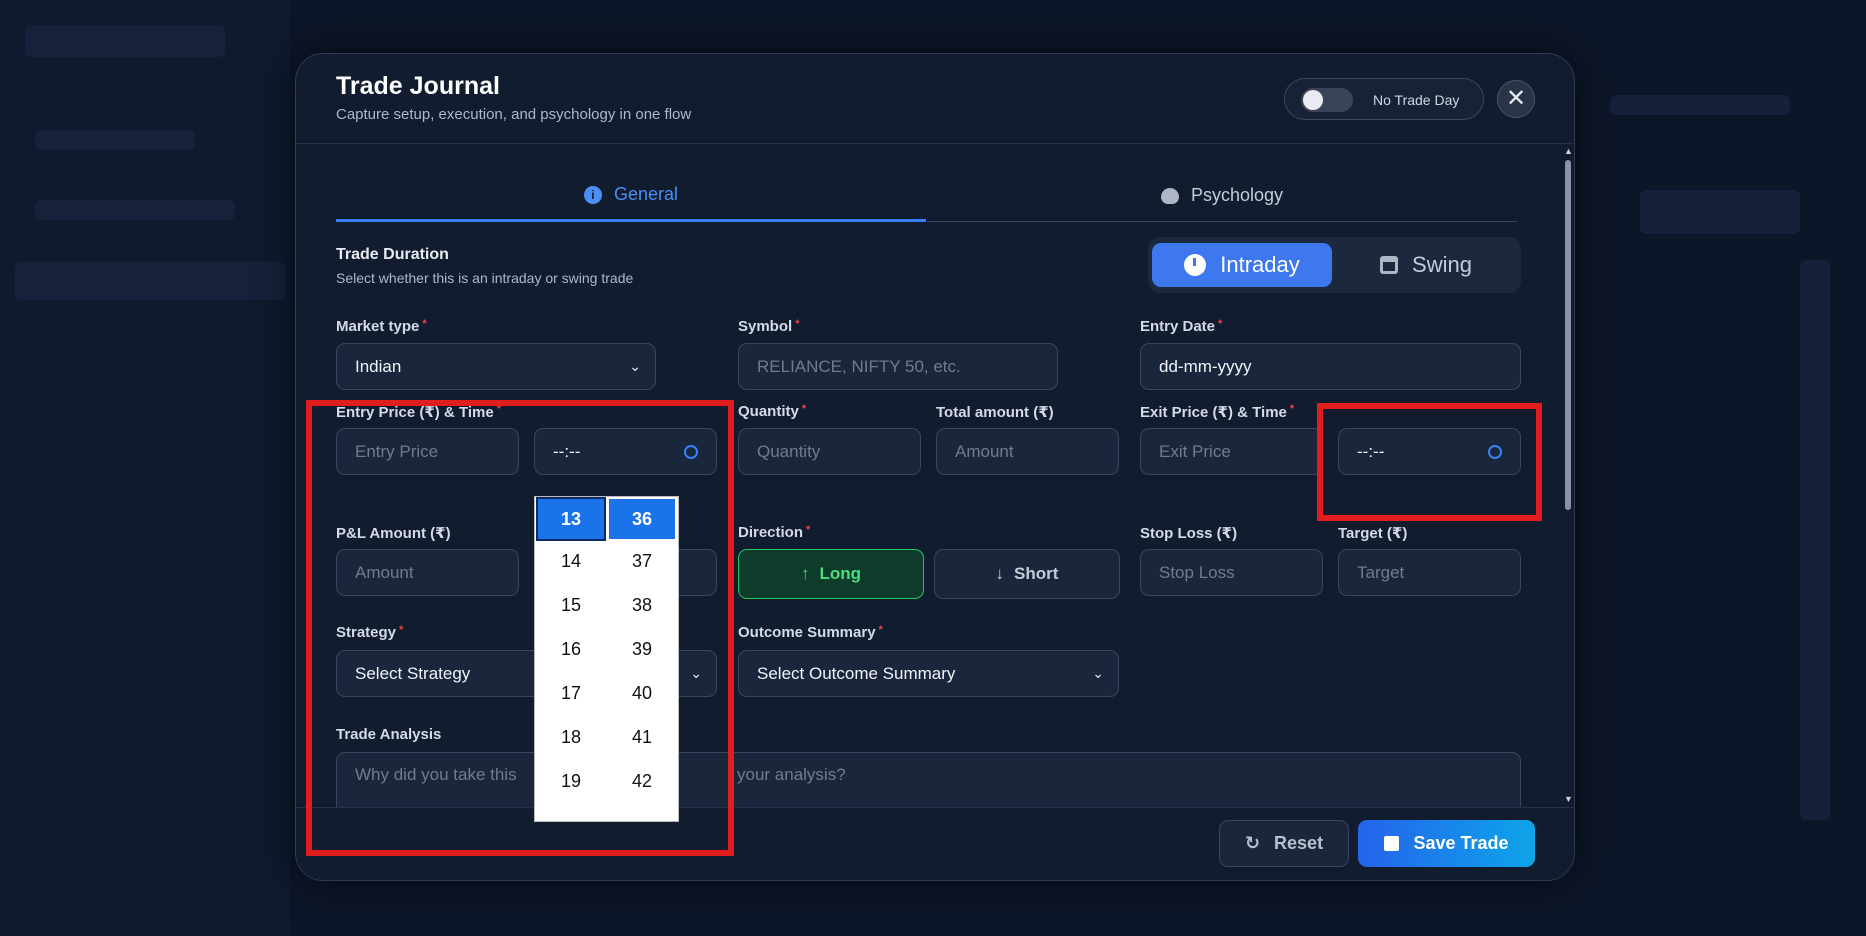 The height and width of the screenshot is (936, 1866). I want to click on entry-date-input: dd-mm-yyyy, so click(1330, 366).